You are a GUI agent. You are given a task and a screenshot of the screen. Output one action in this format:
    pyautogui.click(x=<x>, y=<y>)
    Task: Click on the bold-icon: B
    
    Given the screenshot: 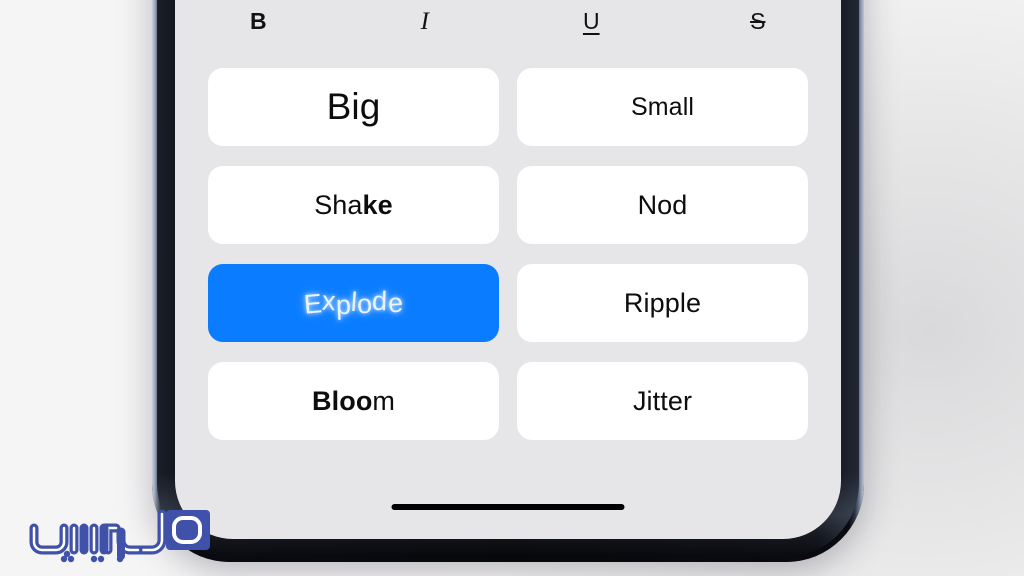 What is the action you would take?
    pyautogui.click(x=258, y=21)
    